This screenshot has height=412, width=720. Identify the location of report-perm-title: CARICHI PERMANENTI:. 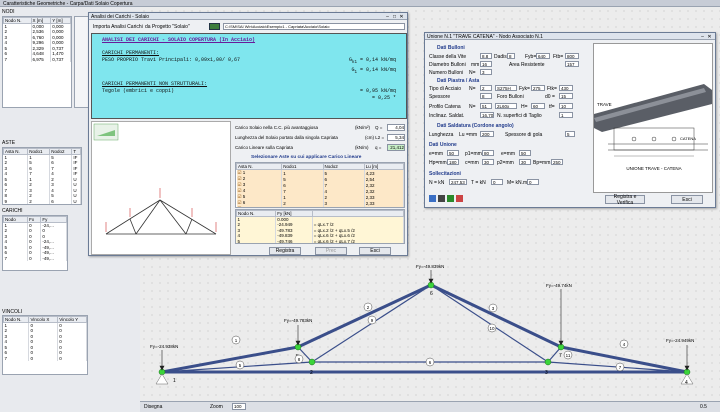
(131, 53).